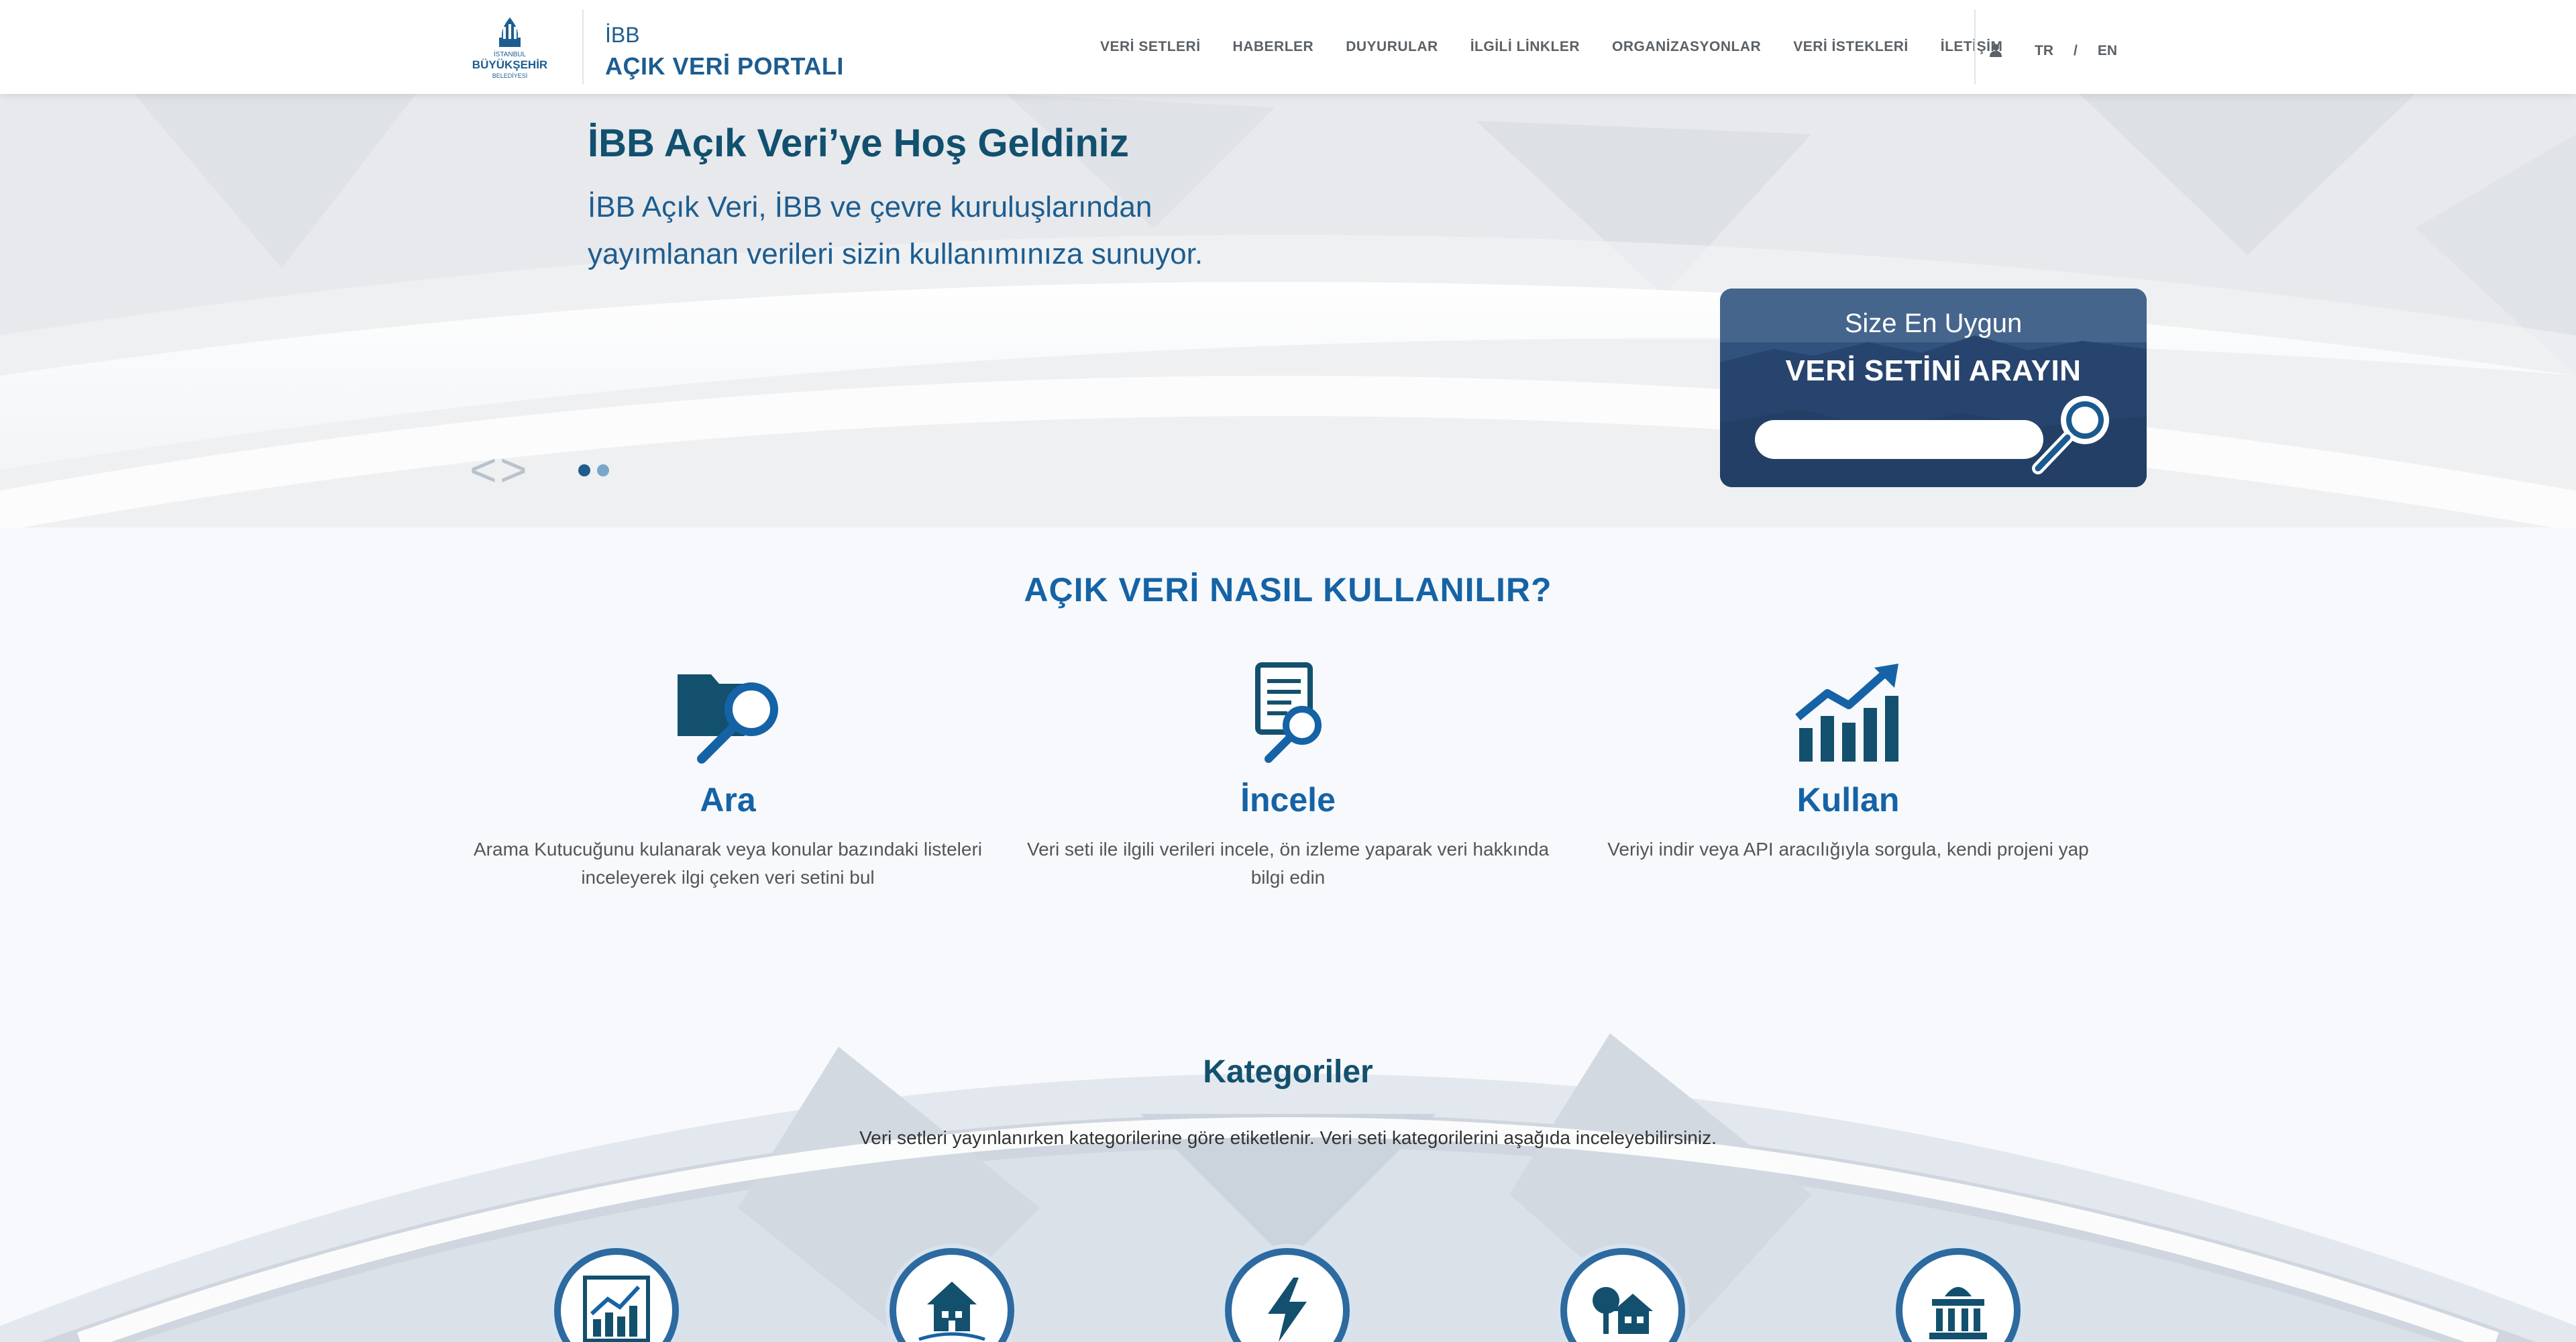  Describe the element at coordinates (1848, 800) in the screenshot. I see `how-step-use-title: Kullan` at that location.